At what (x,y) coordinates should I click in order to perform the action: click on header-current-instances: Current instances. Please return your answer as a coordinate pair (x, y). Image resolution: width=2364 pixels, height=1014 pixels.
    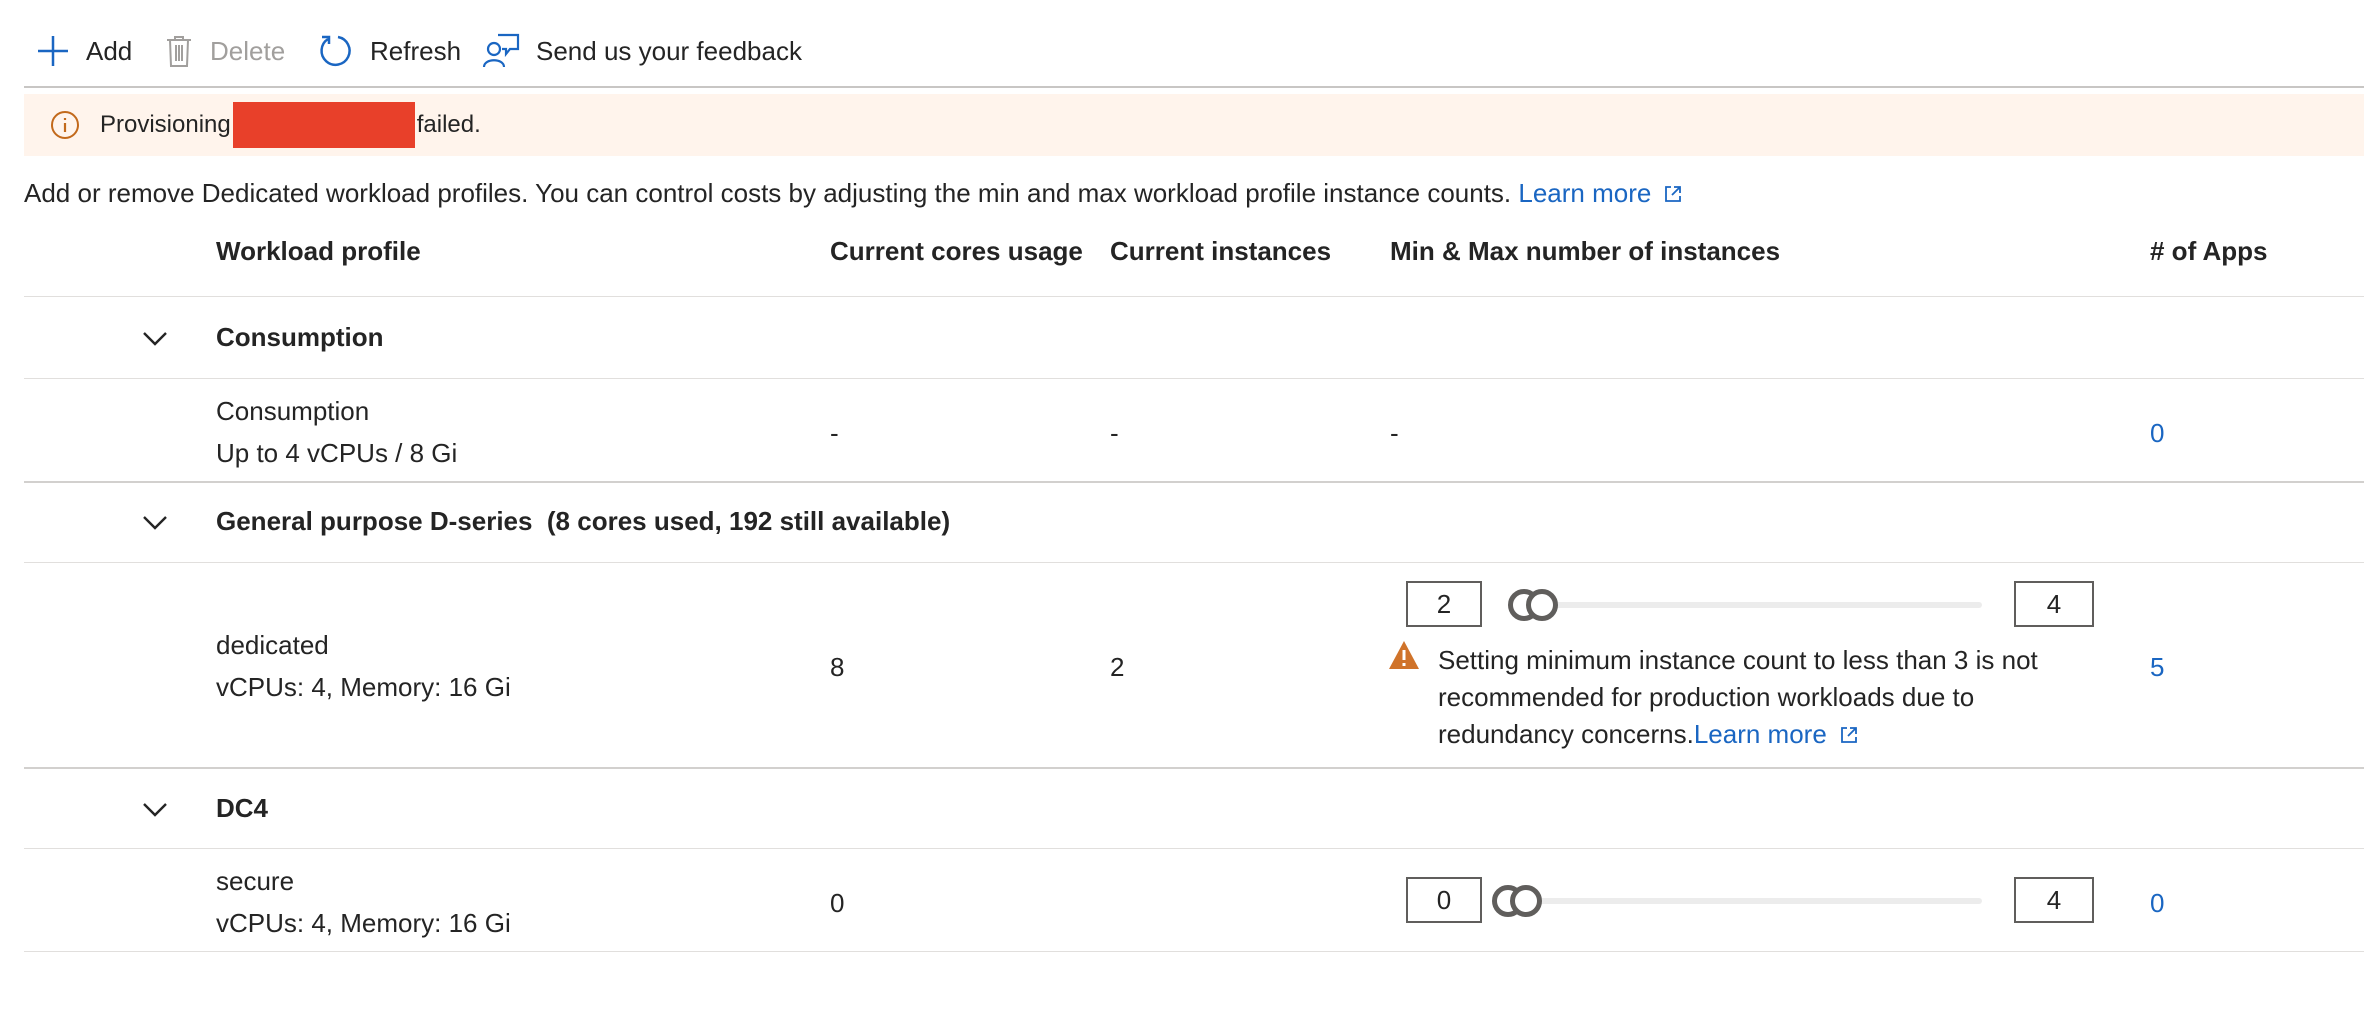
    Looking at the image, I should click on (1220, 251).